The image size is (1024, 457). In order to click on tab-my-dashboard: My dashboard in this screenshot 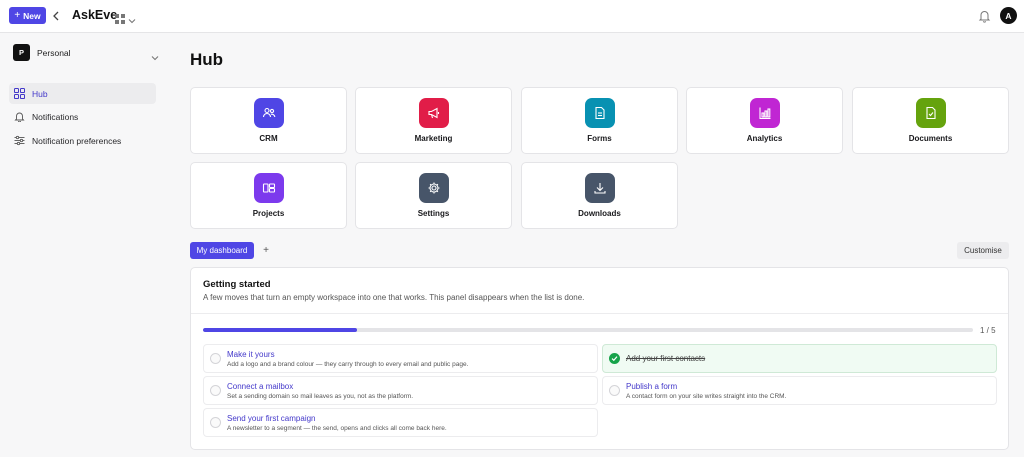, I will do `click(222, 250)`.